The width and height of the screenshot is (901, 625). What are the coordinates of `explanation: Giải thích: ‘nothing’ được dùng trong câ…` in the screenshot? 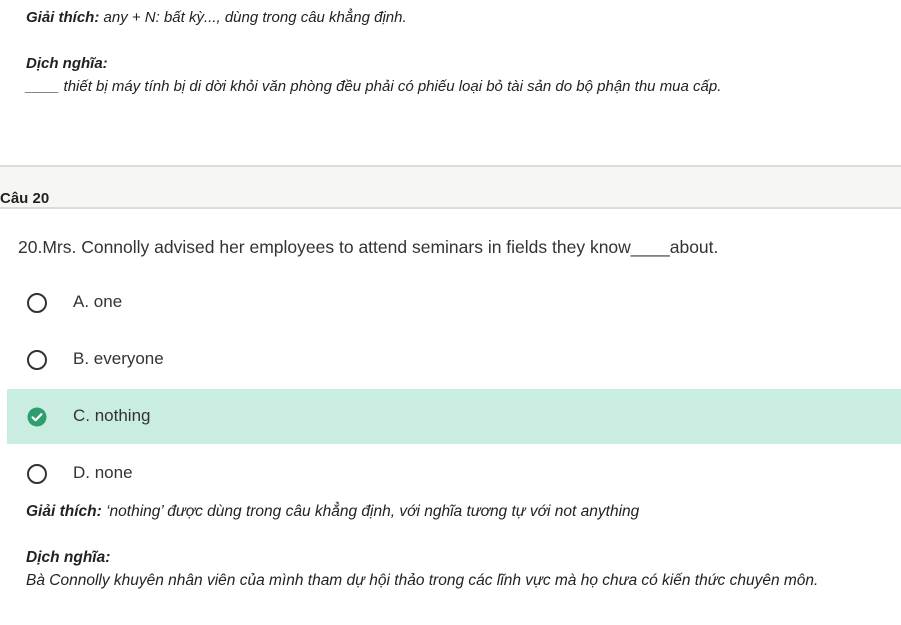 It's located at (332, 512).